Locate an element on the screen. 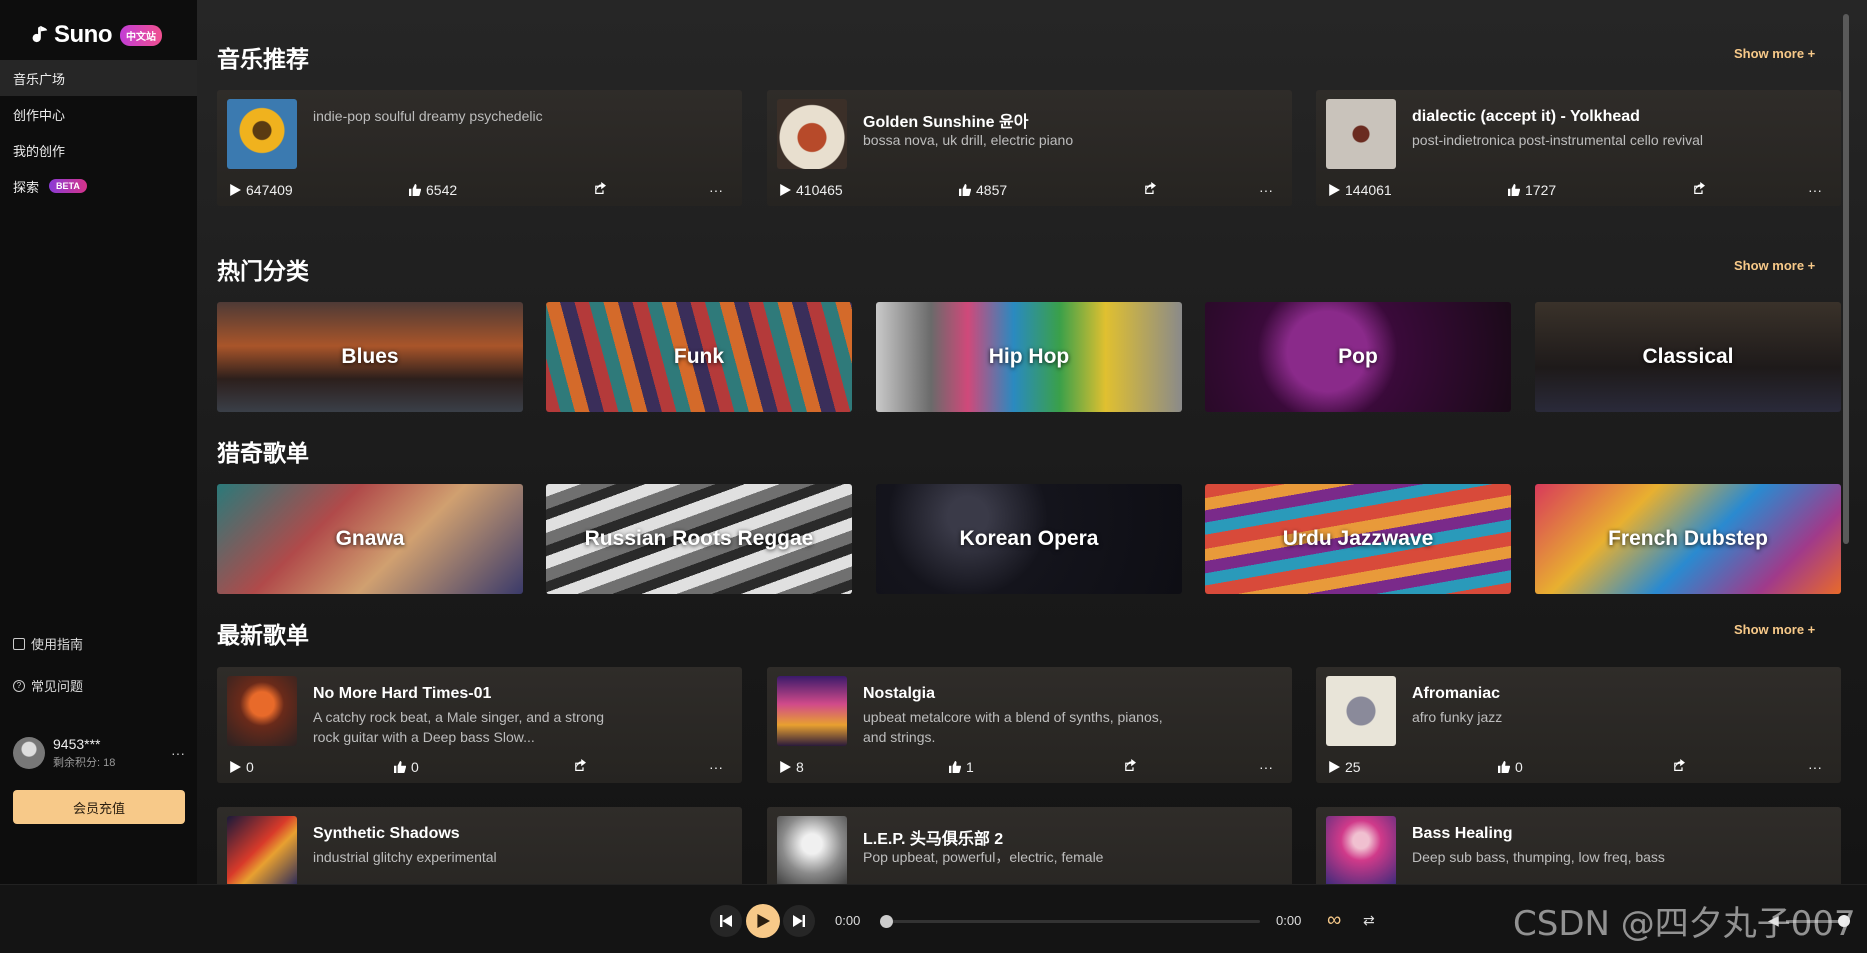 This screenshot has width=1867, height=953. playlist-tile-french-dubstep: French Dubstep is located at coordinates (1688, 539).